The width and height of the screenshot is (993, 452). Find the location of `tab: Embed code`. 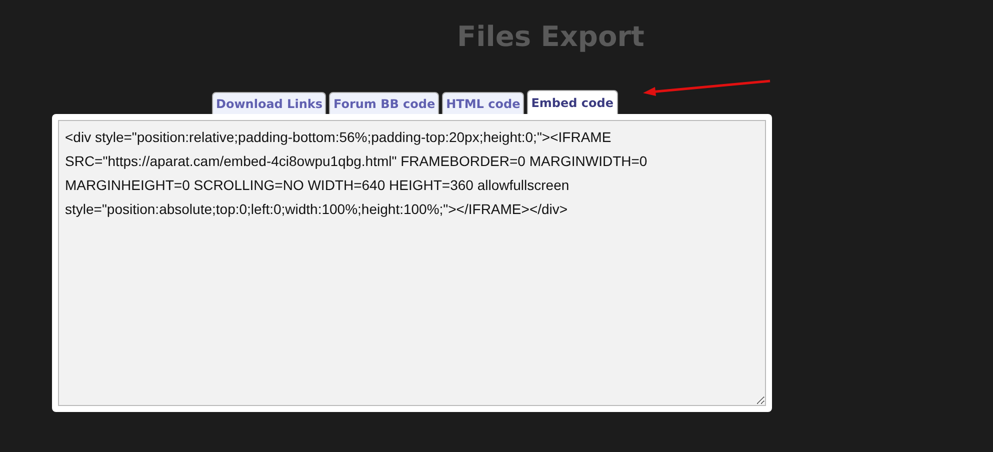

tab: Embed code is located at coordinates (572, 102).